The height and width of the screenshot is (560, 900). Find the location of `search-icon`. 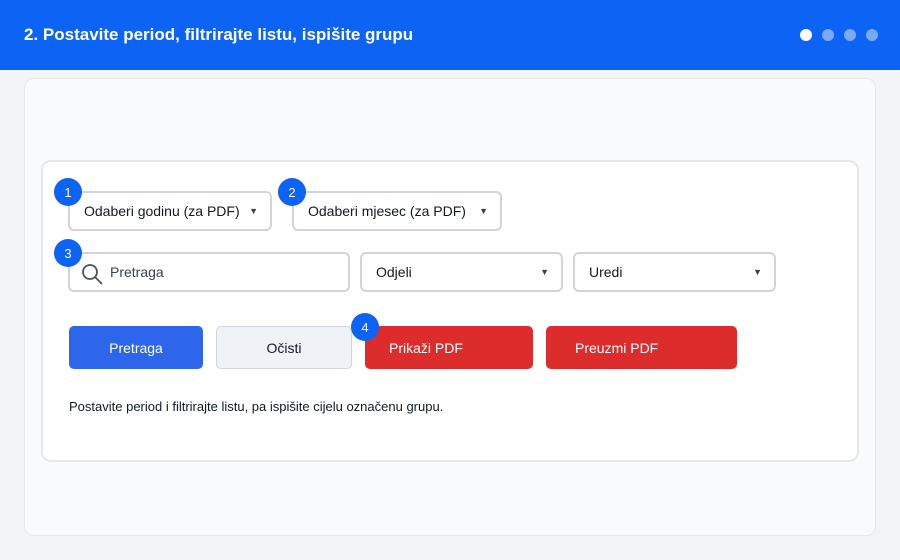

search-icon is located at coordinates (92, 274).